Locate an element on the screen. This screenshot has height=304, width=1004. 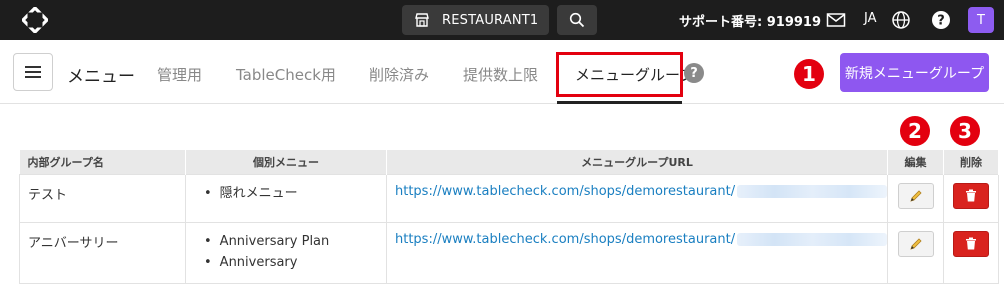
list-item: 隠れメニュー is located at coordinates (295, 193).